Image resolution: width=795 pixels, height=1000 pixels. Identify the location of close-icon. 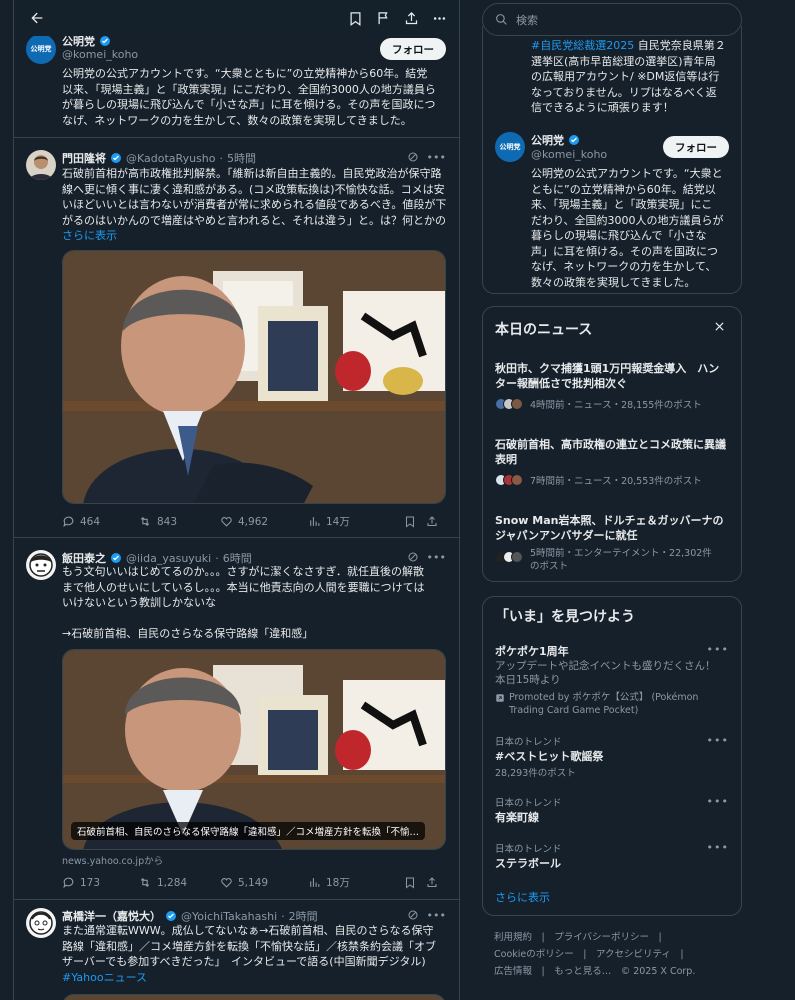
(719, 326).